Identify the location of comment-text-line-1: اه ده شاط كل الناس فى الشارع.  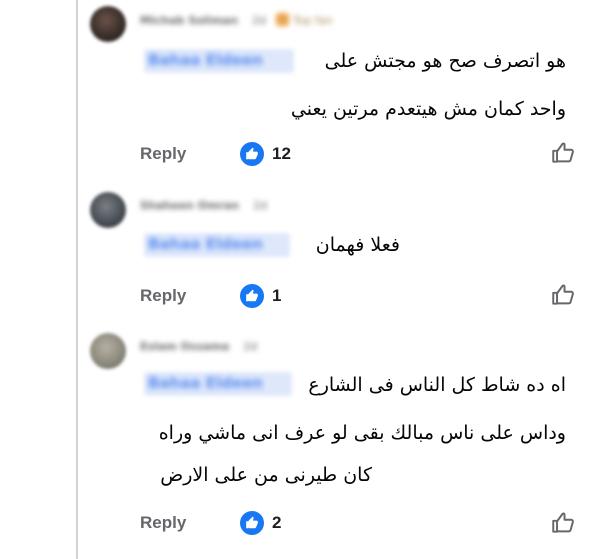
(437, 385).